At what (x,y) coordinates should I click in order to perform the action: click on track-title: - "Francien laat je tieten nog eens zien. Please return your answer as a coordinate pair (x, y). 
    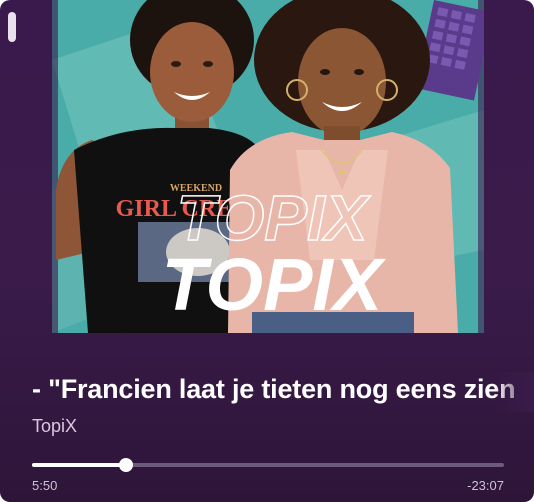
    Looking at the image, I should click on (274, 389).